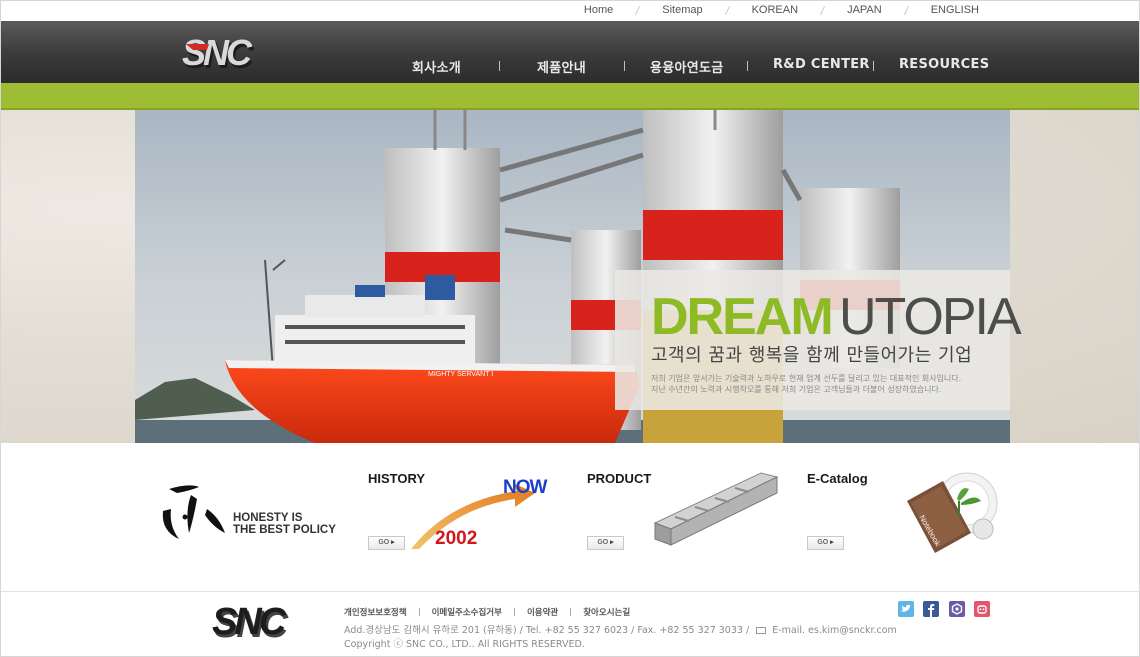 Image resolution: width=1140 pixels, height=657 pixels. I want to click on nav-item-products: 제품안내, so click(561, 66).